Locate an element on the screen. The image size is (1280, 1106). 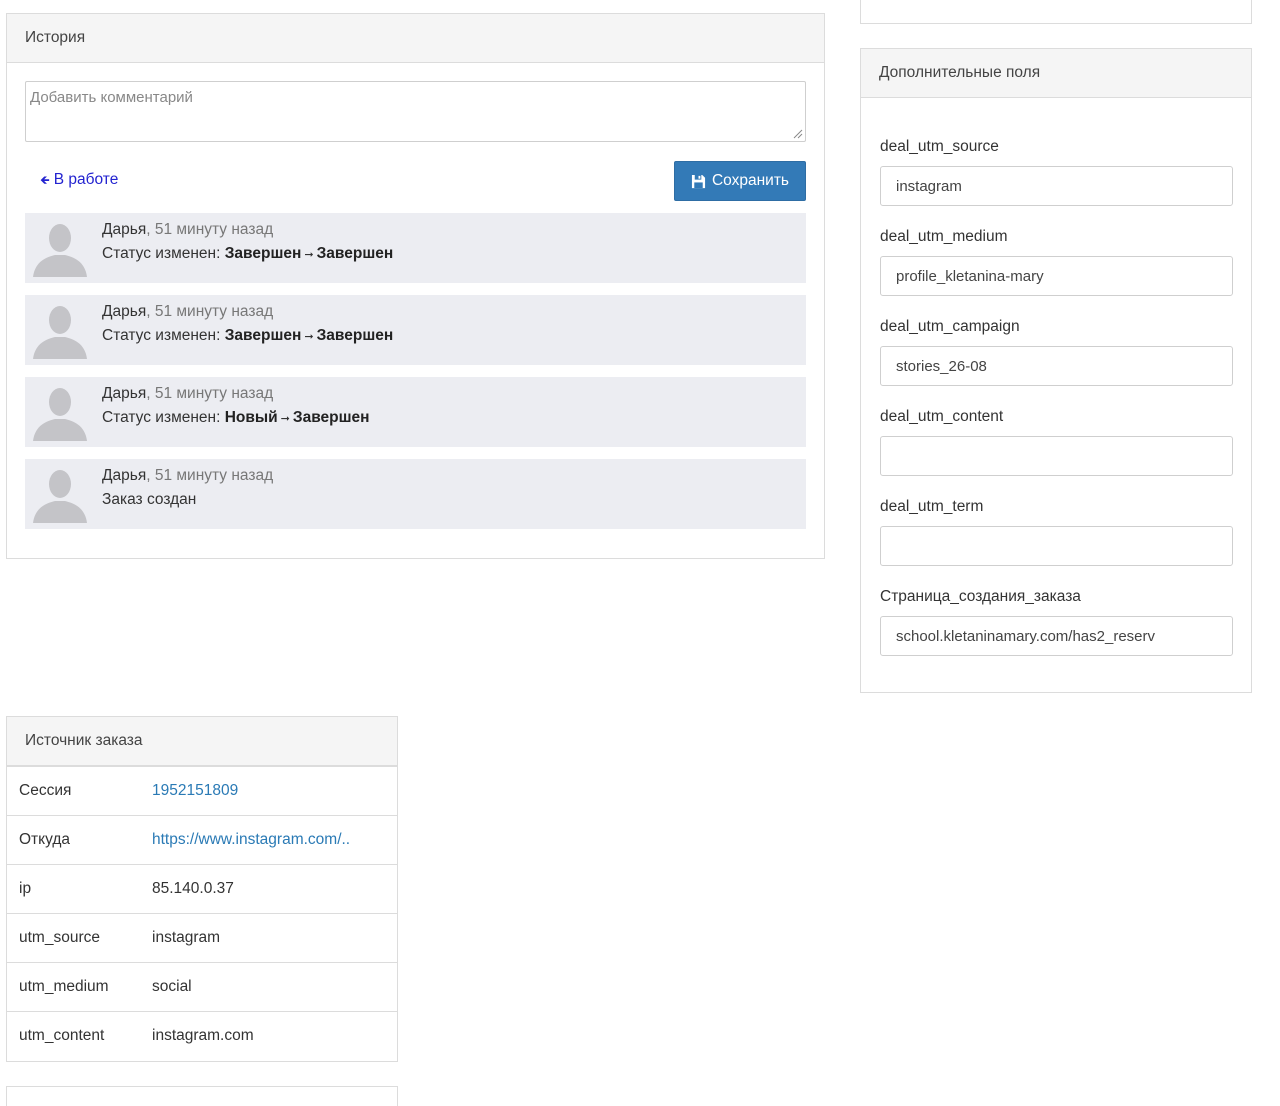
floppy-disk-icon is located at coordinates (698, 181).